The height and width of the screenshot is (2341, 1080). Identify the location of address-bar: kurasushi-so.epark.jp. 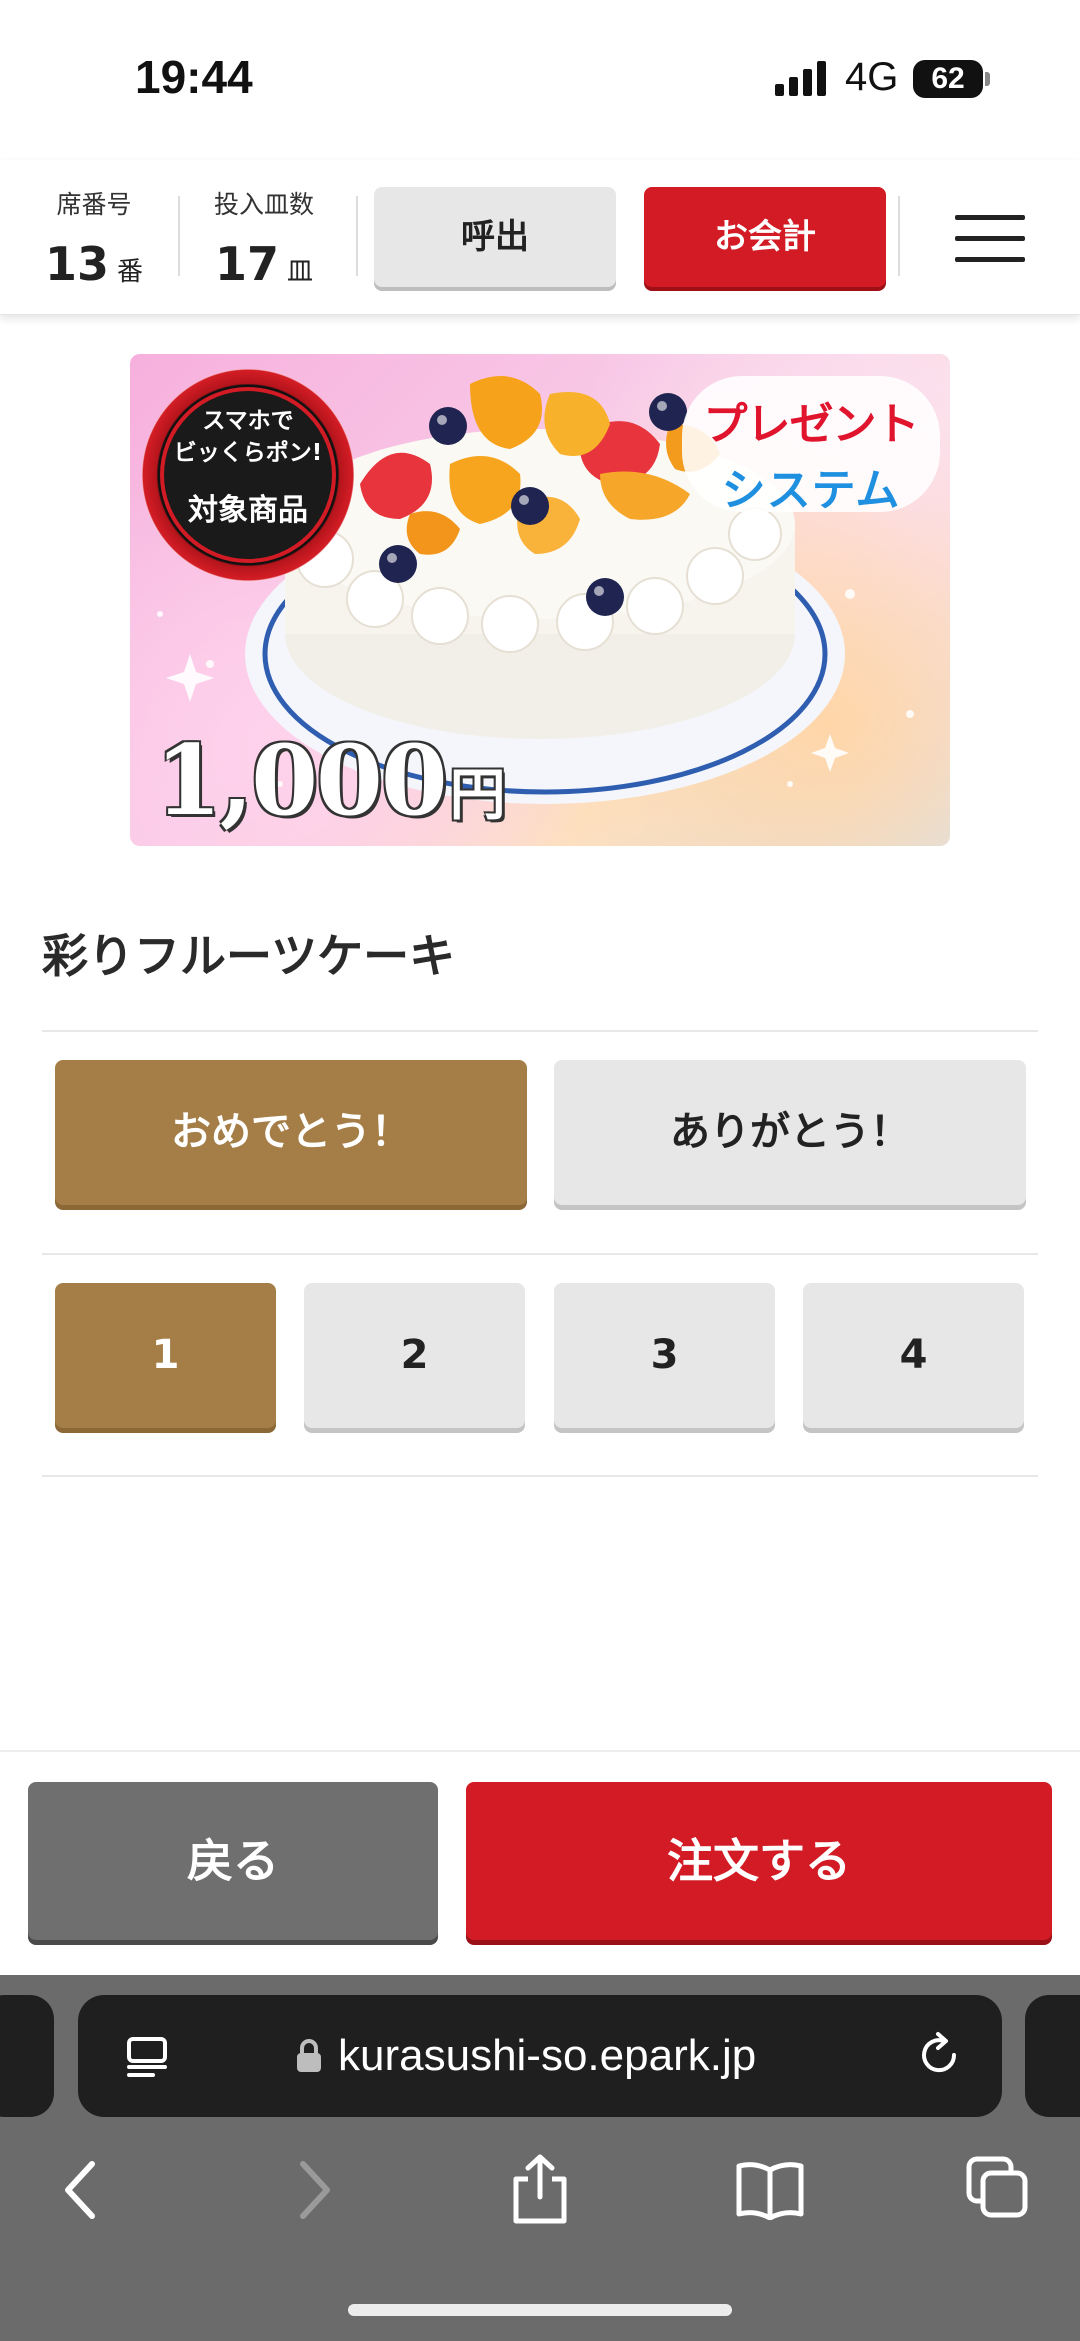
(540, 2056).